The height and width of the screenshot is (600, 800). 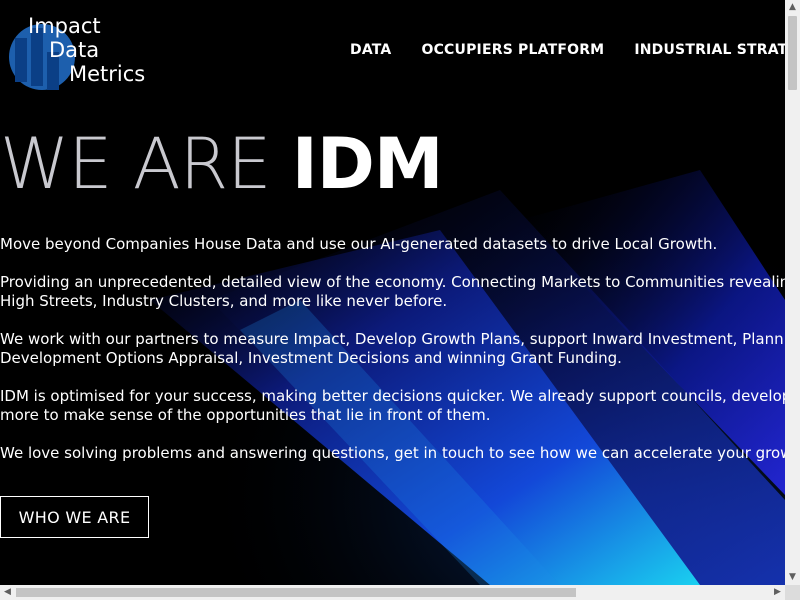 What do you see at coordinates (64, 26) in the screenshot?
I see `logo-line-impact: Impact` at bounding box center [64, 26].